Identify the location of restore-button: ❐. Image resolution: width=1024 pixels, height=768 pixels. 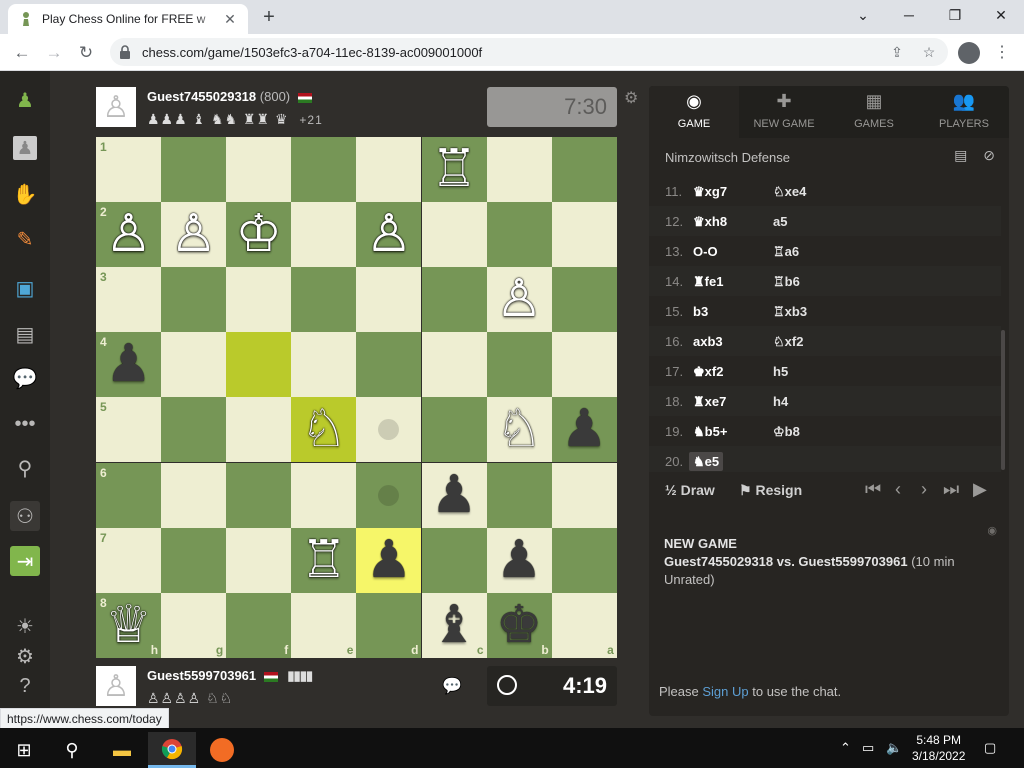
(955, 15).